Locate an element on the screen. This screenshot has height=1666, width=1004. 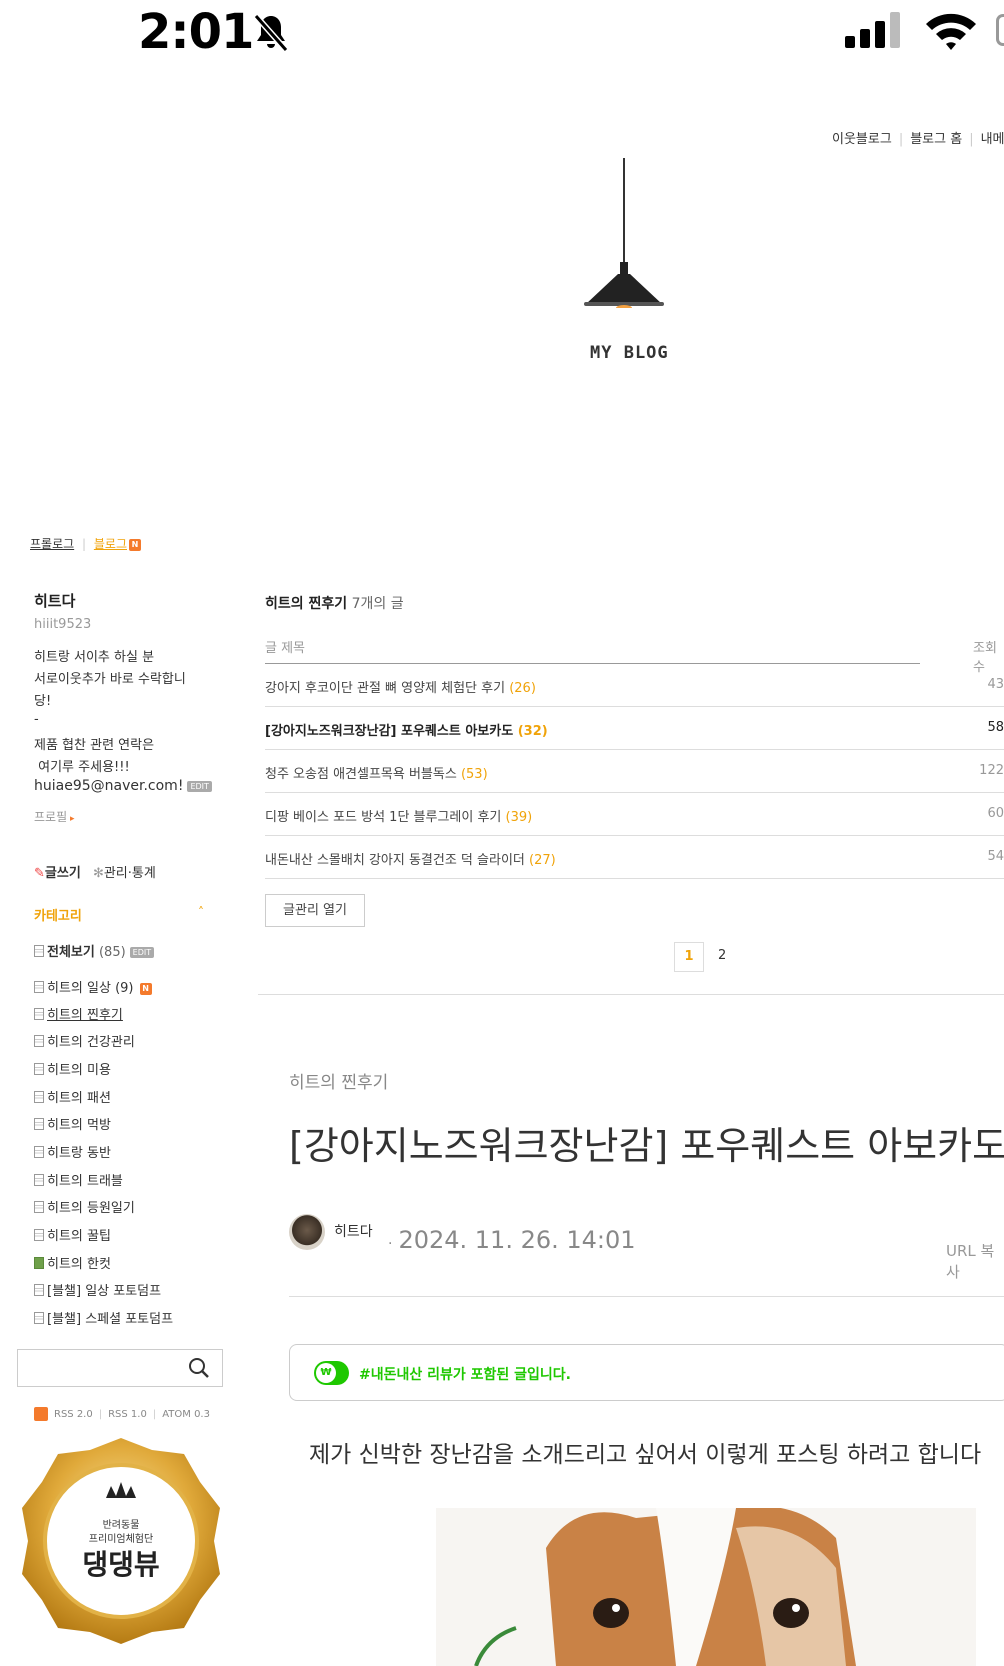
gear-icon: ✻ is located at coordinates (98, 873).